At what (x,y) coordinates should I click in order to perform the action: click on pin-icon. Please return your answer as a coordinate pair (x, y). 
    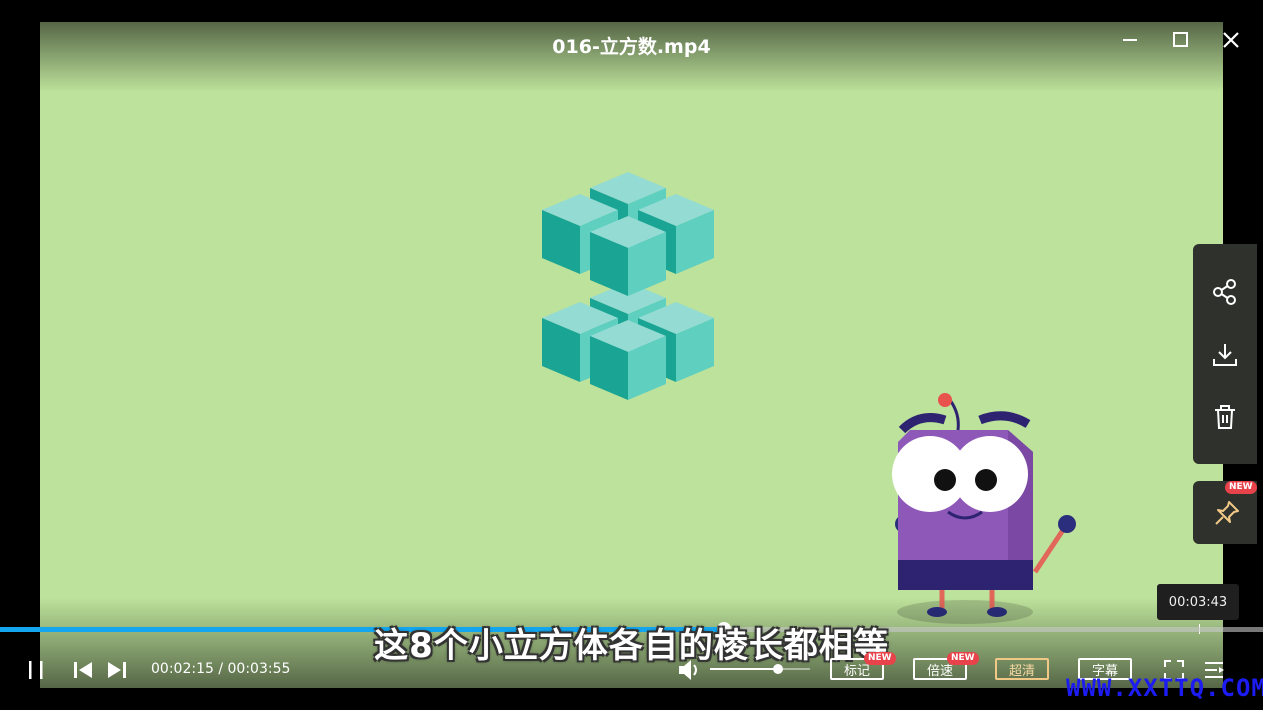
    Looking at the image, I should click on (1227, 513).